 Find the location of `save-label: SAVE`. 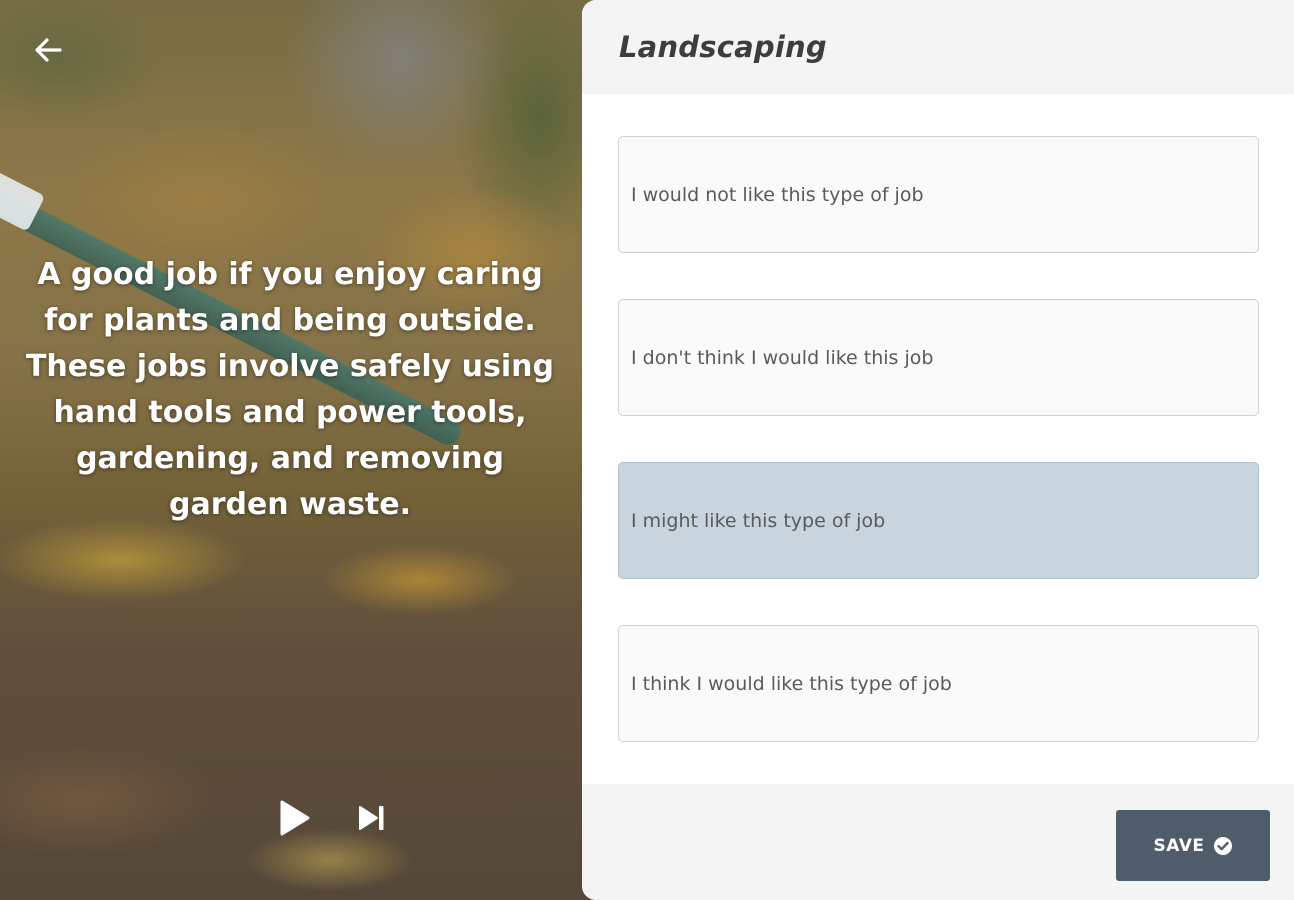

save-label: SAVE is located at coordinates (1179, 845).